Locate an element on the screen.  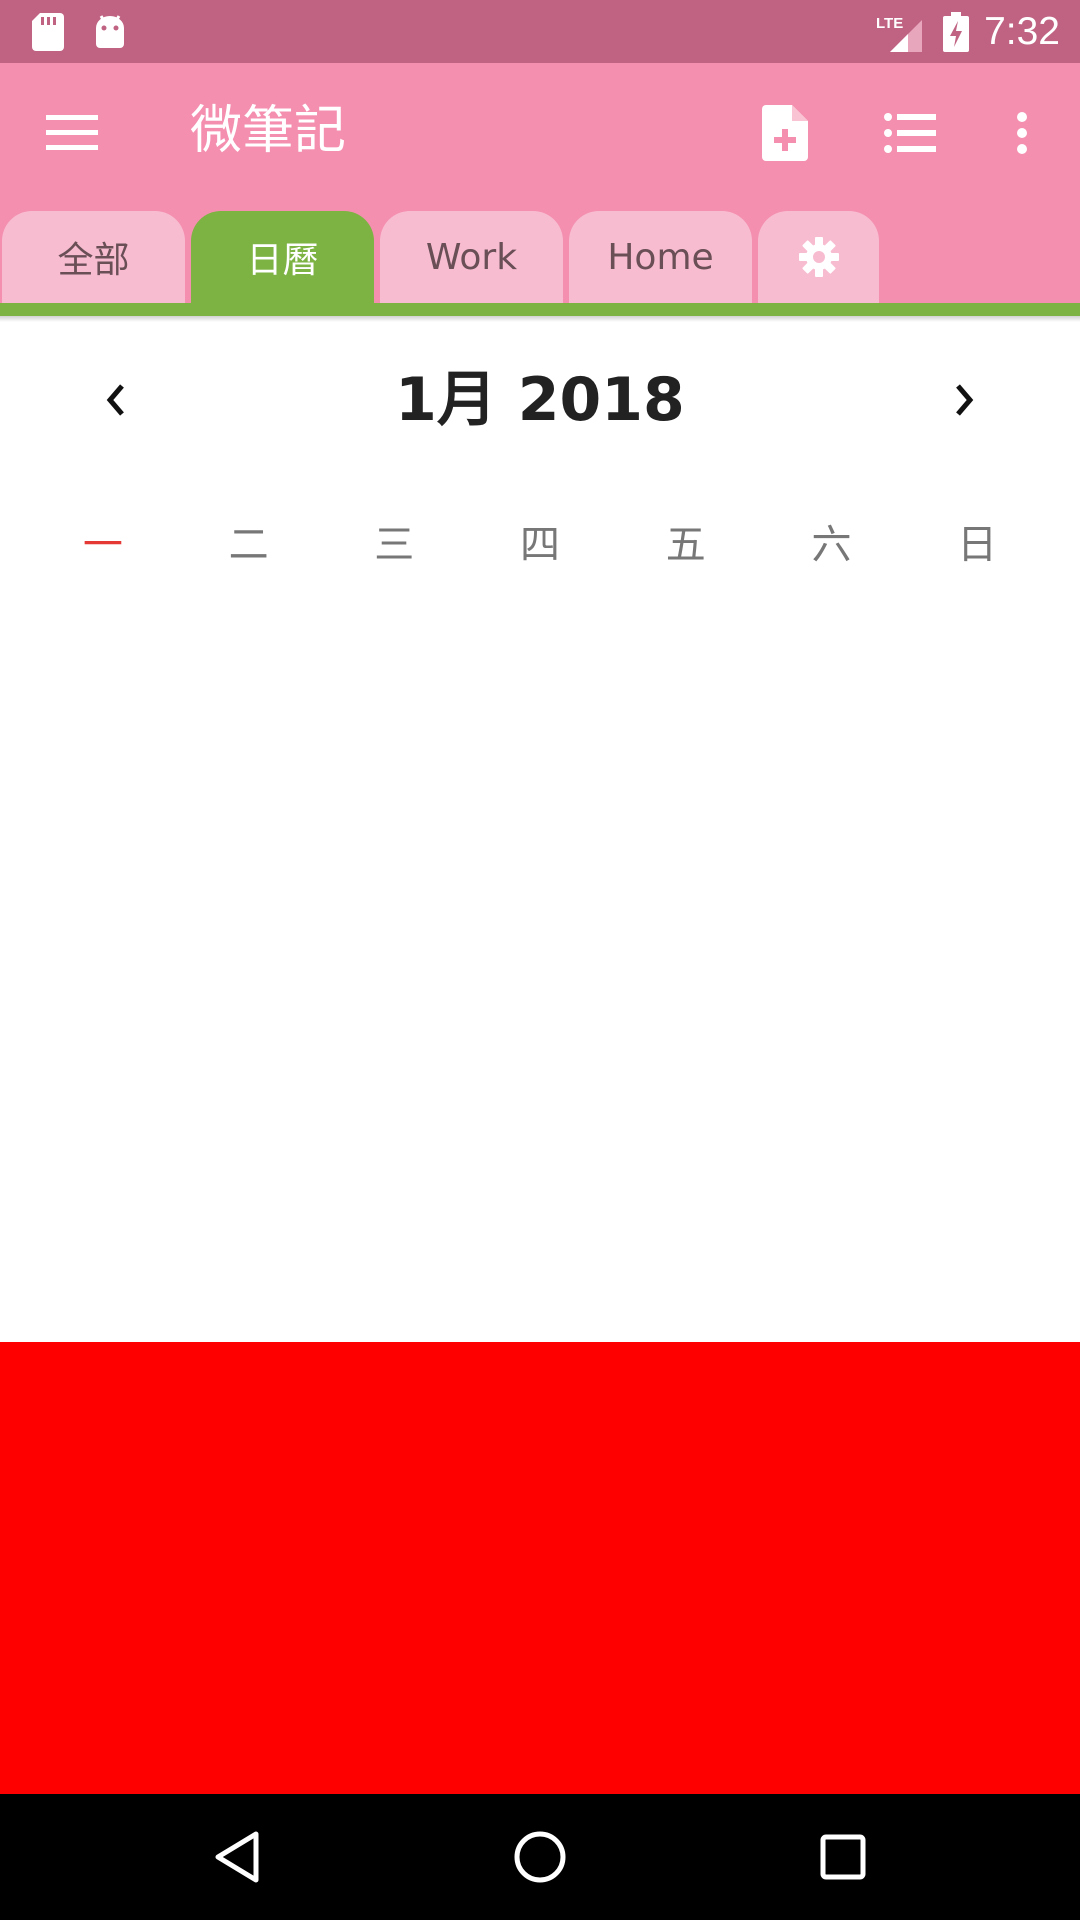
navigation-bar is located at coordinates (540, 1857).